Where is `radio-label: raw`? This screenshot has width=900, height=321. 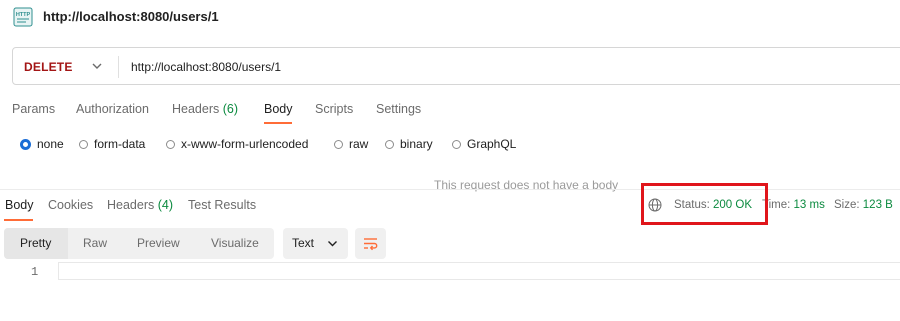 radio-label: raw is located at coordinates (359, 144).